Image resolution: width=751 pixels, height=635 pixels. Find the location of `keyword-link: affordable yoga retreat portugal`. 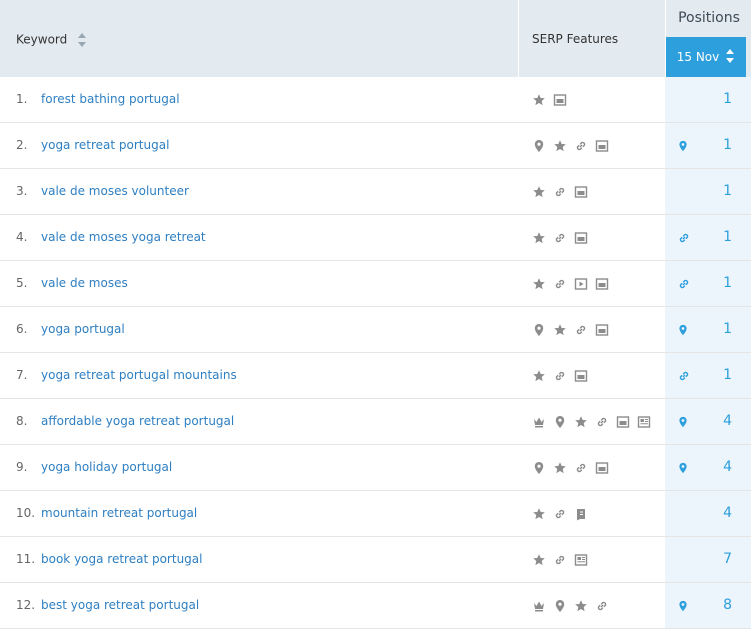

keyword-link: affordable yoga retreat portugal is located at coordinates (137, 421).